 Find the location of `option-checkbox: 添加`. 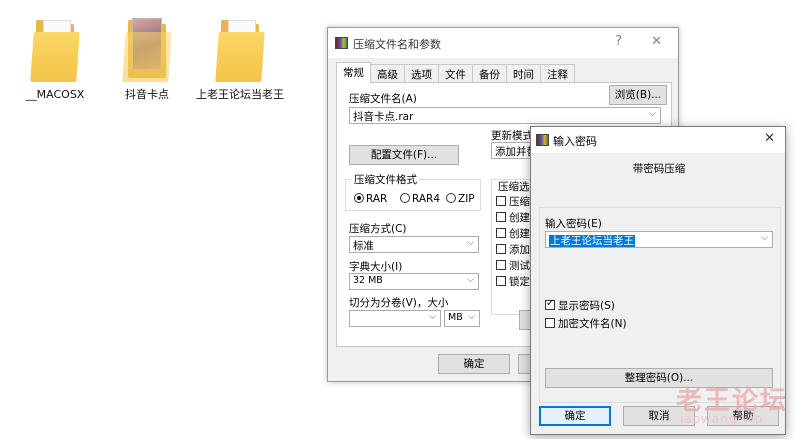

option-checkbox: 添加 is located at coordinates (513, 249).